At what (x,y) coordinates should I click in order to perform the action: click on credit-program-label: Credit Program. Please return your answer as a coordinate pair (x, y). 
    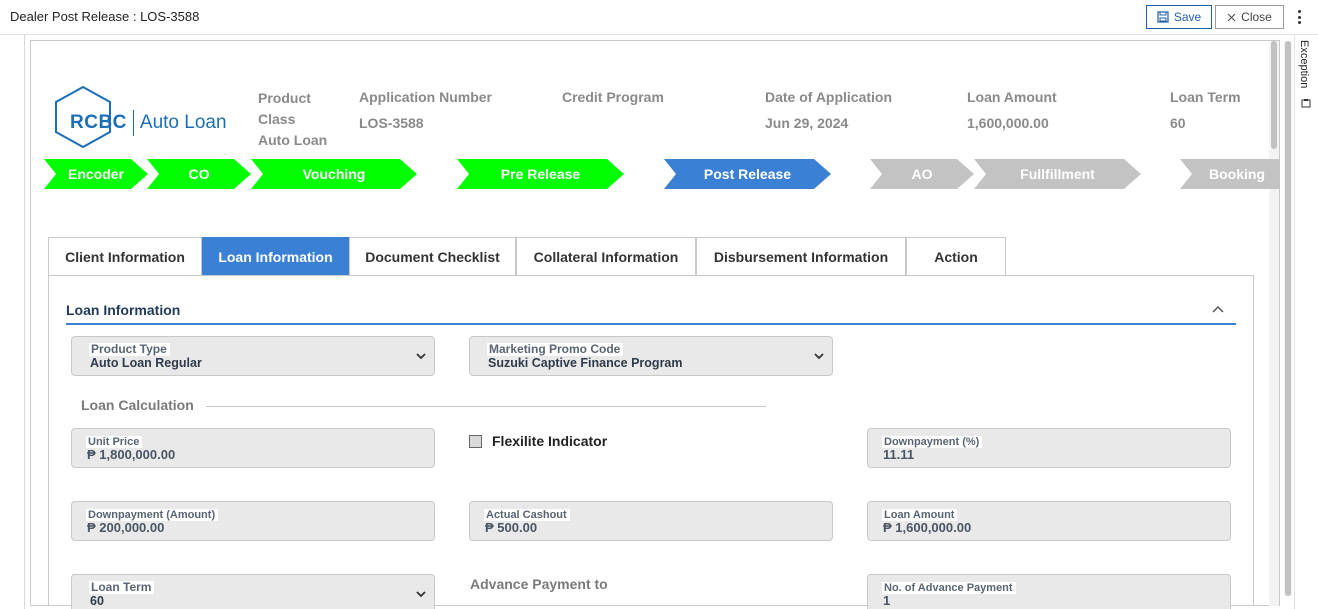
    Looking at the image, I should click on (613, 97).